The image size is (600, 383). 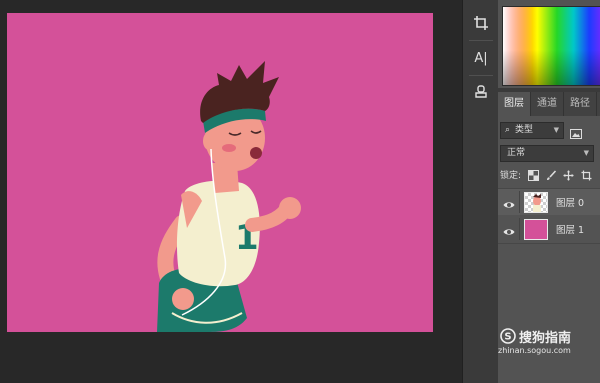 I want to click on layer-row: 图层 0, so click(x=549, y=202).